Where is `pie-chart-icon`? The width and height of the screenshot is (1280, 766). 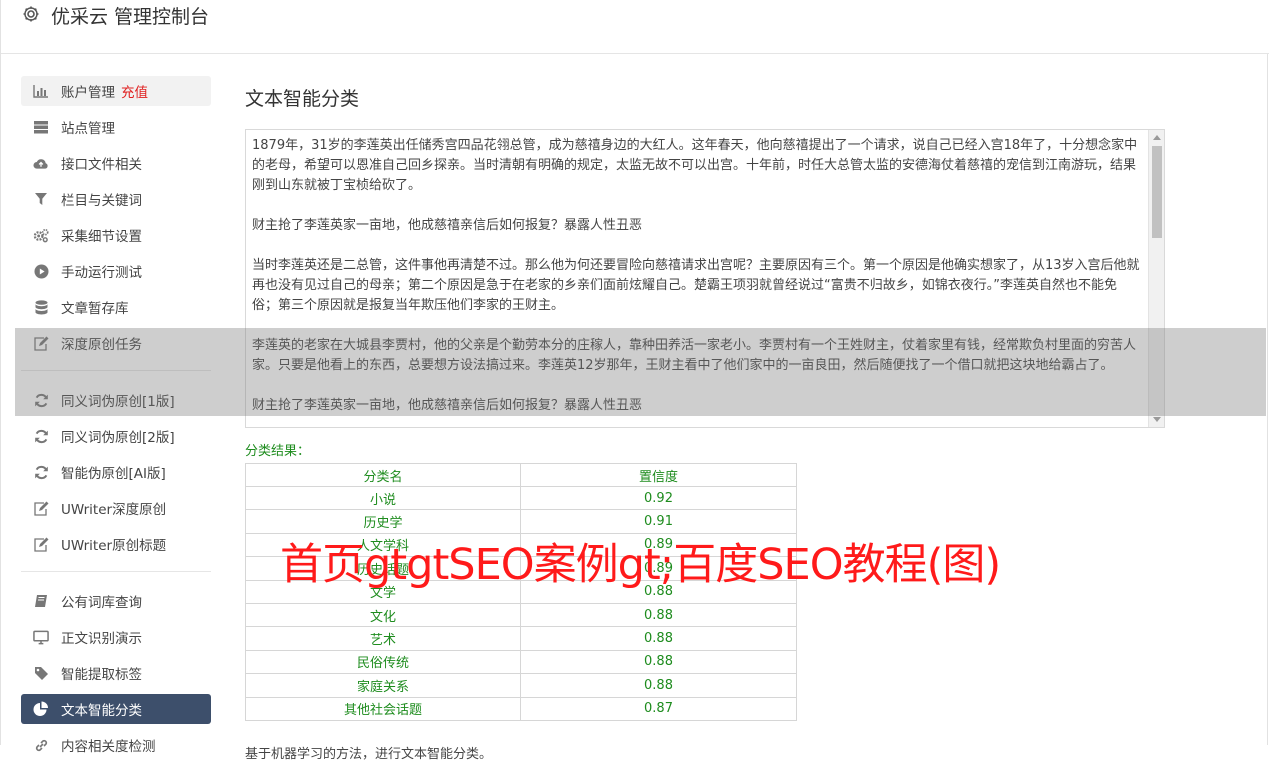
pie-chart-icon is located at coordinates (41, 709).